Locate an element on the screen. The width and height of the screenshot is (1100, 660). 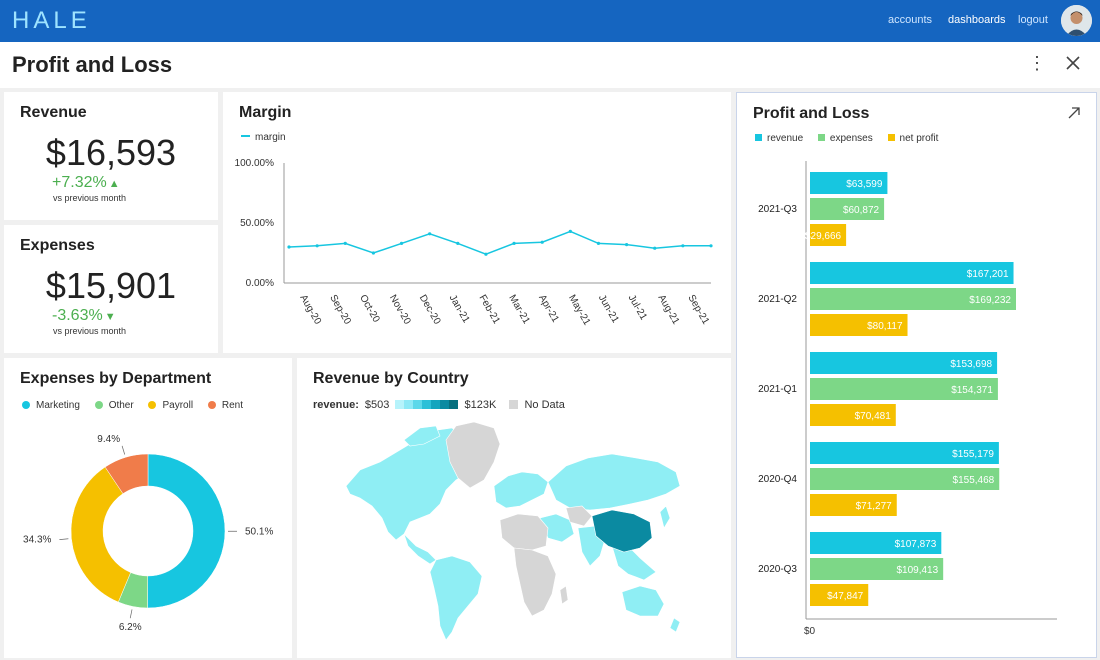
y-tick-label: 100.00% is located at coordinates (255, 163).